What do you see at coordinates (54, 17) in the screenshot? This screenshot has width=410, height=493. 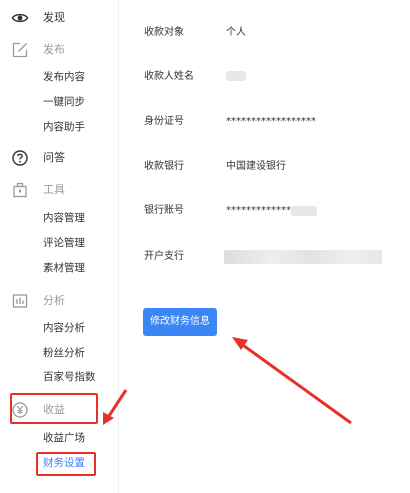 I see `sidebar-item-discover-label: 发现` at bounding box center [54, 17].